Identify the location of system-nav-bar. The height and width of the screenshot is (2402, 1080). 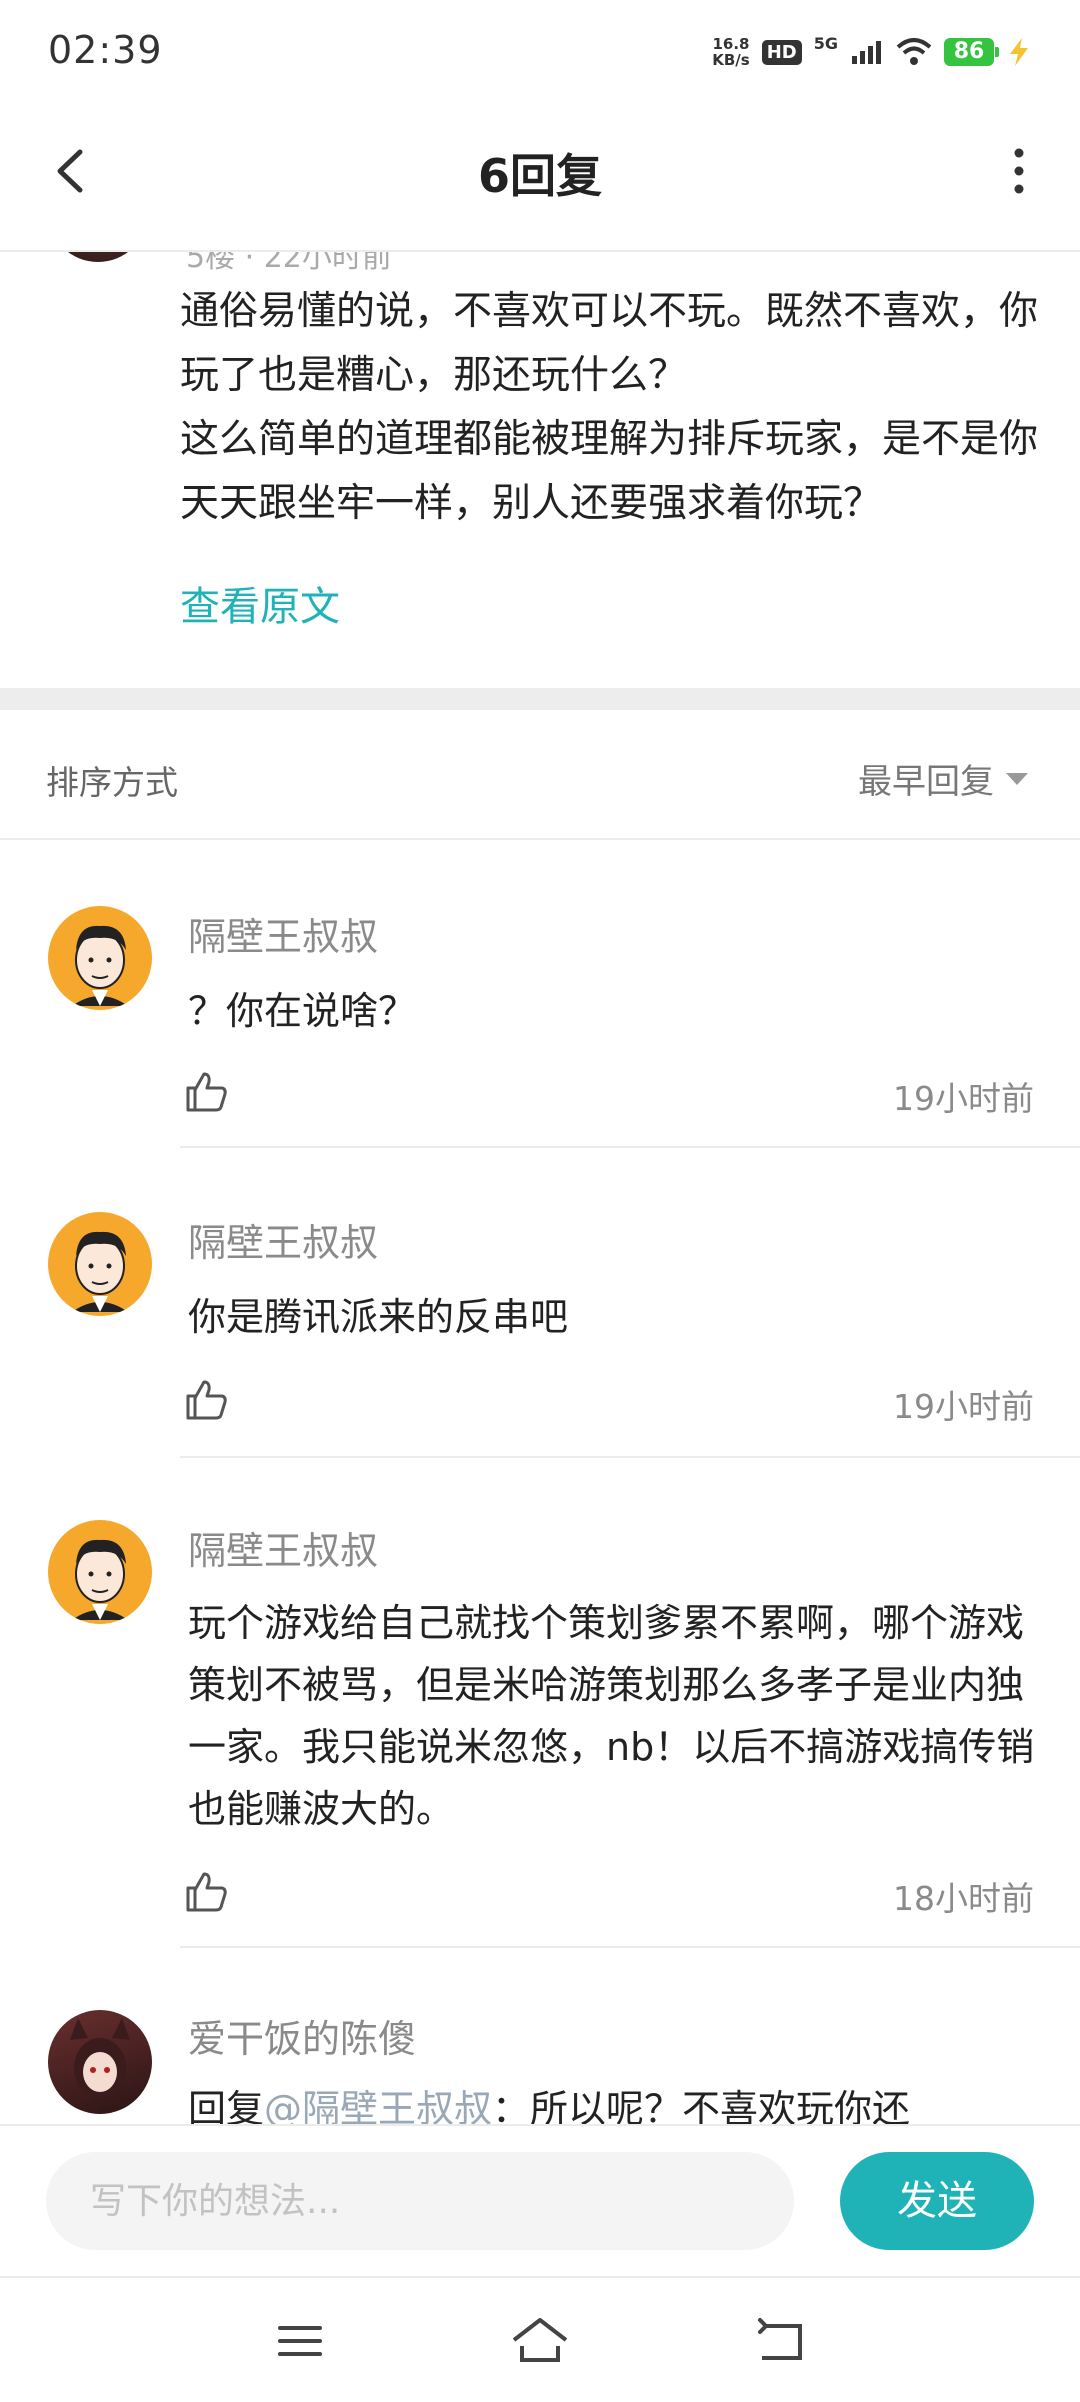
(540, 2339).